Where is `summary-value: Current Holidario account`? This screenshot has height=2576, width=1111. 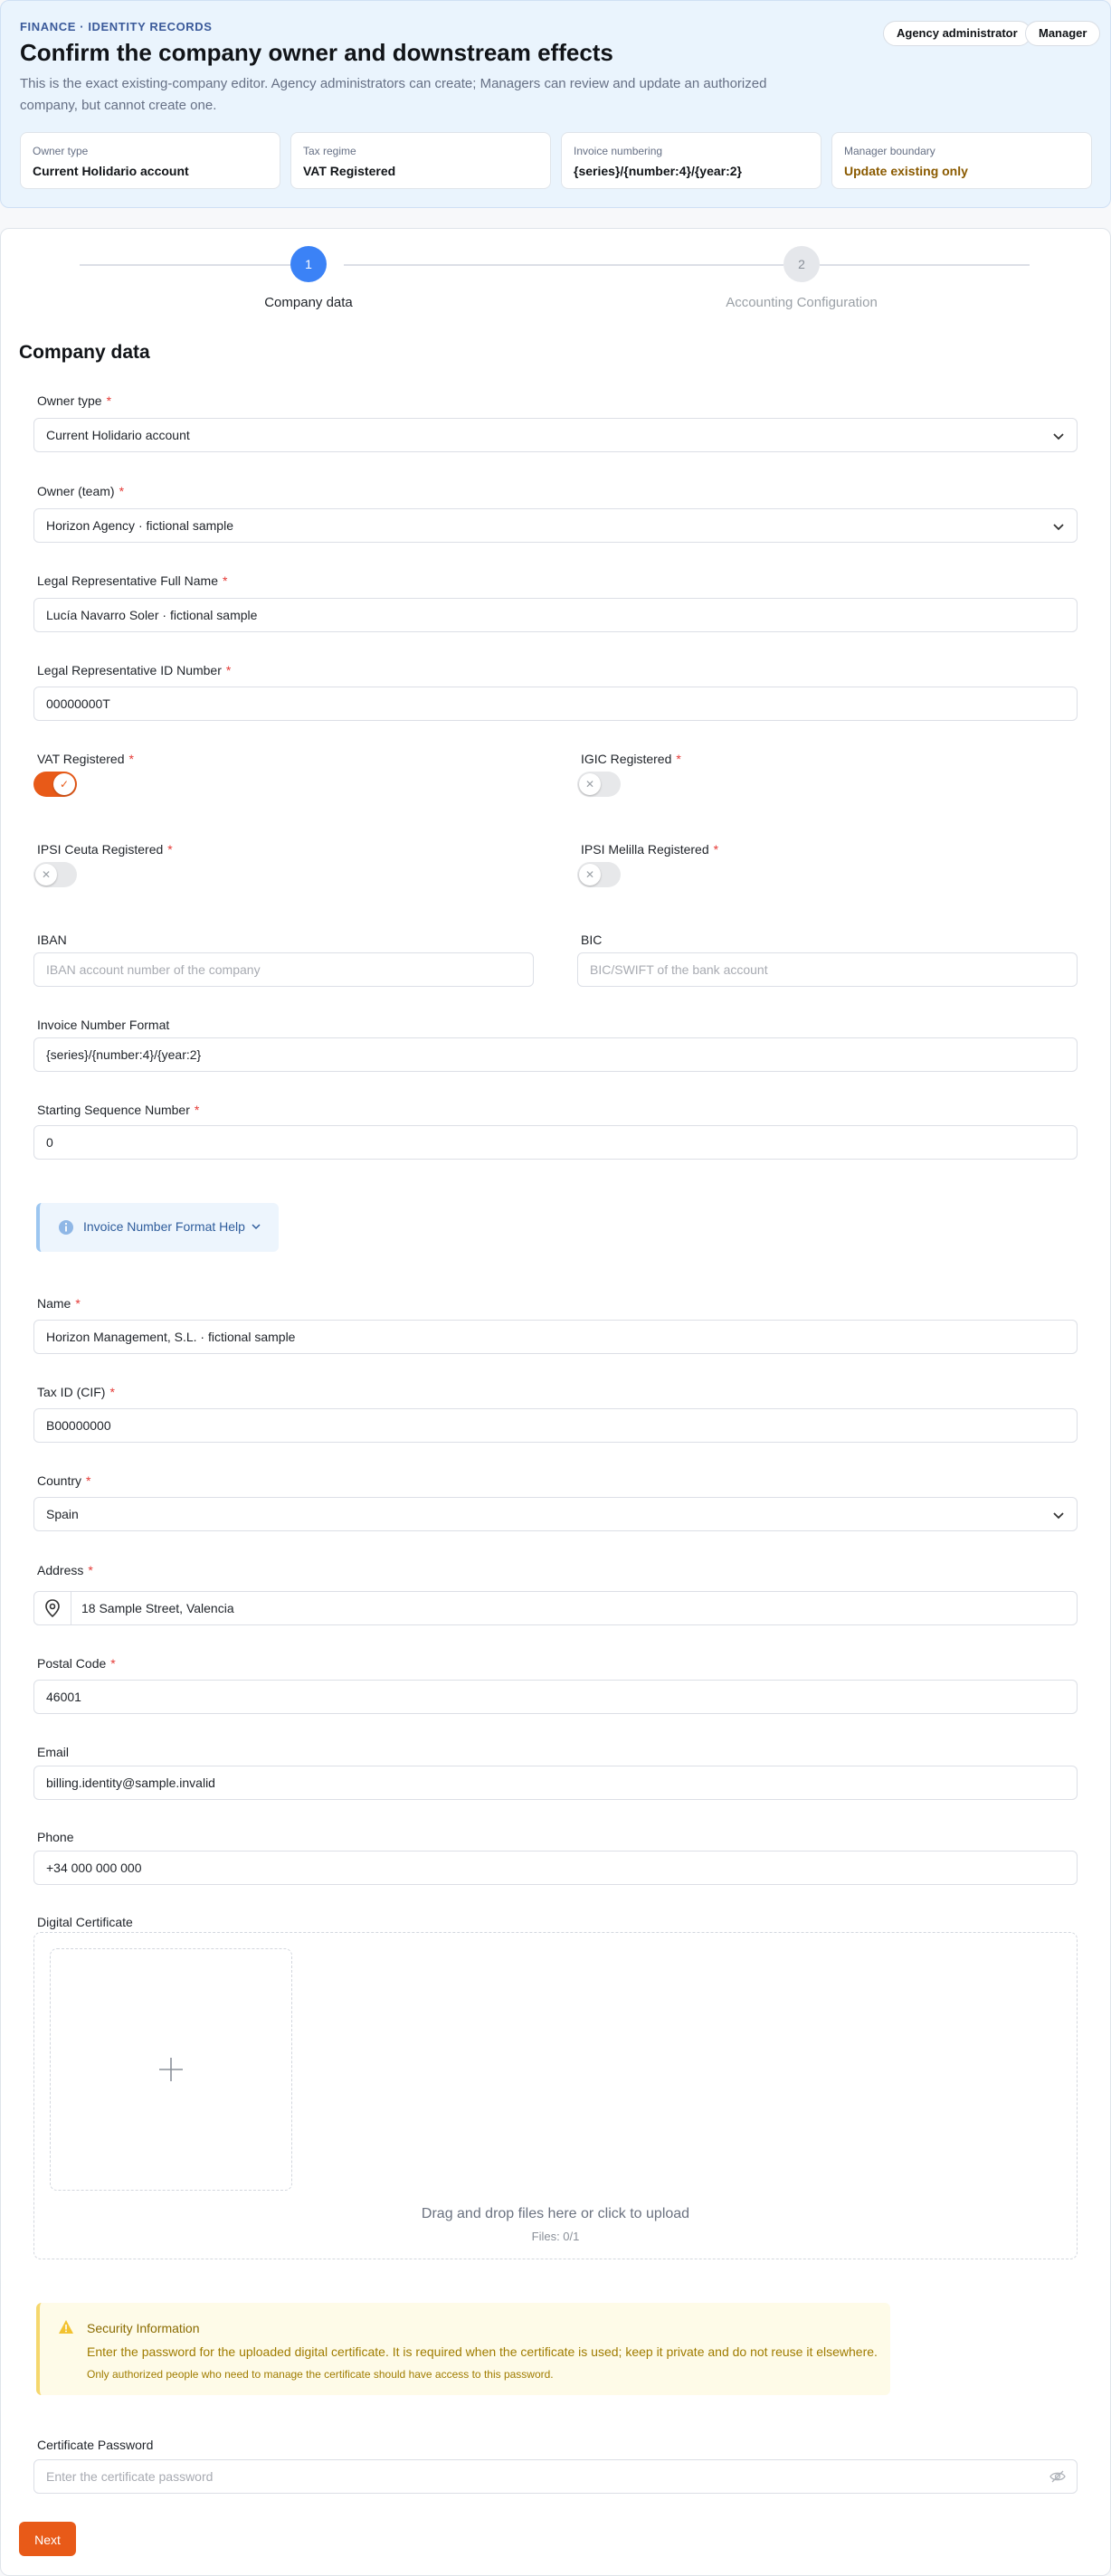
summary-value: Current Holidario account is located at coordinates (111, 171).